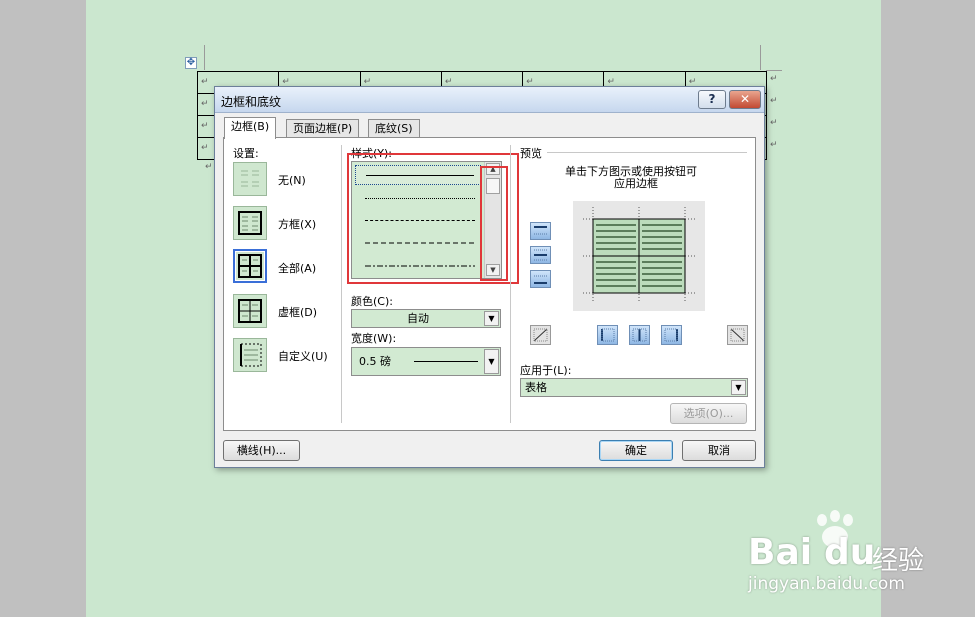  What do you see at coordinates (540, 255) in the screenshot?
I see `inside-horizontal-border-icon` at bounding box center [540, 255].